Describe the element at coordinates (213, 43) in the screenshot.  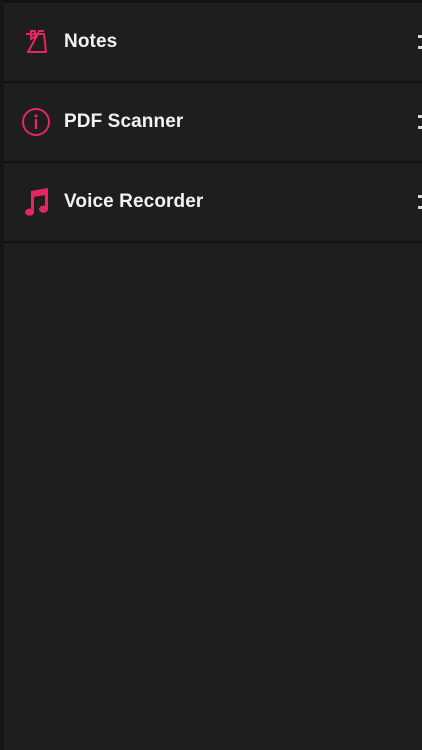
I see `menu-item-notes: Notes` at that location.